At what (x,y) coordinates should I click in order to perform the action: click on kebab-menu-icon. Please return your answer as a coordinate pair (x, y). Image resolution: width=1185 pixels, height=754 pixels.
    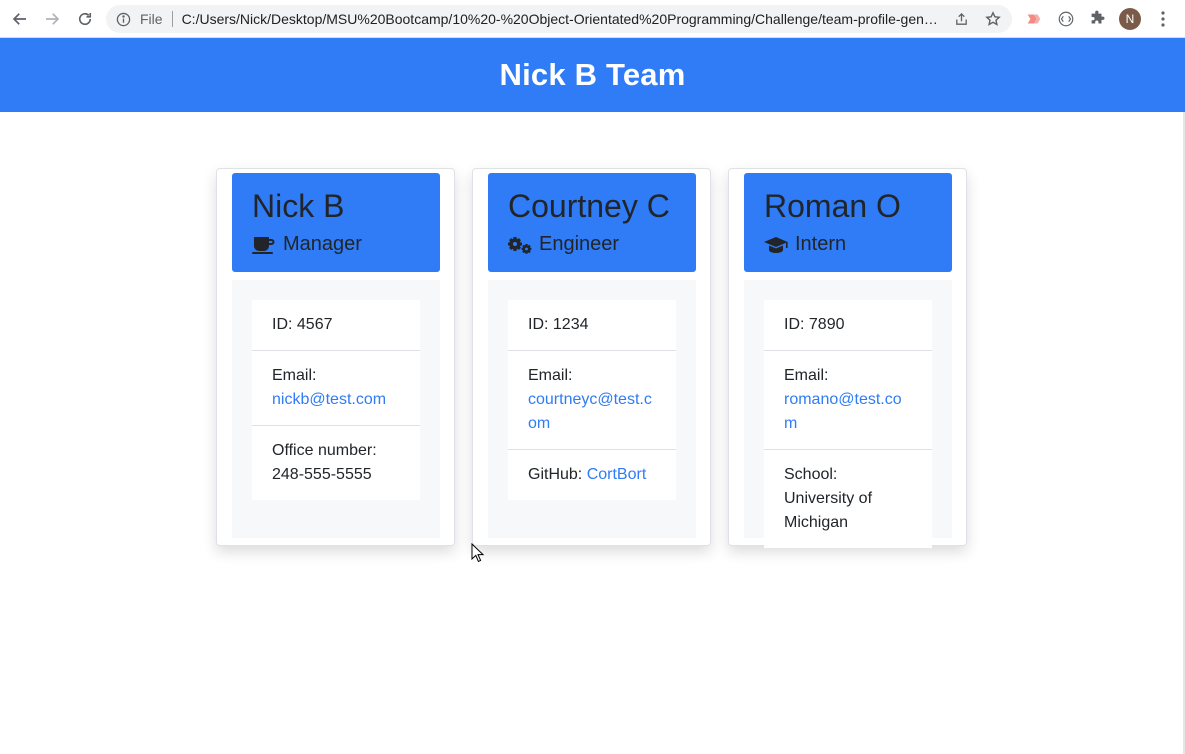
    Looking at the image, I should click on (1163, 19).